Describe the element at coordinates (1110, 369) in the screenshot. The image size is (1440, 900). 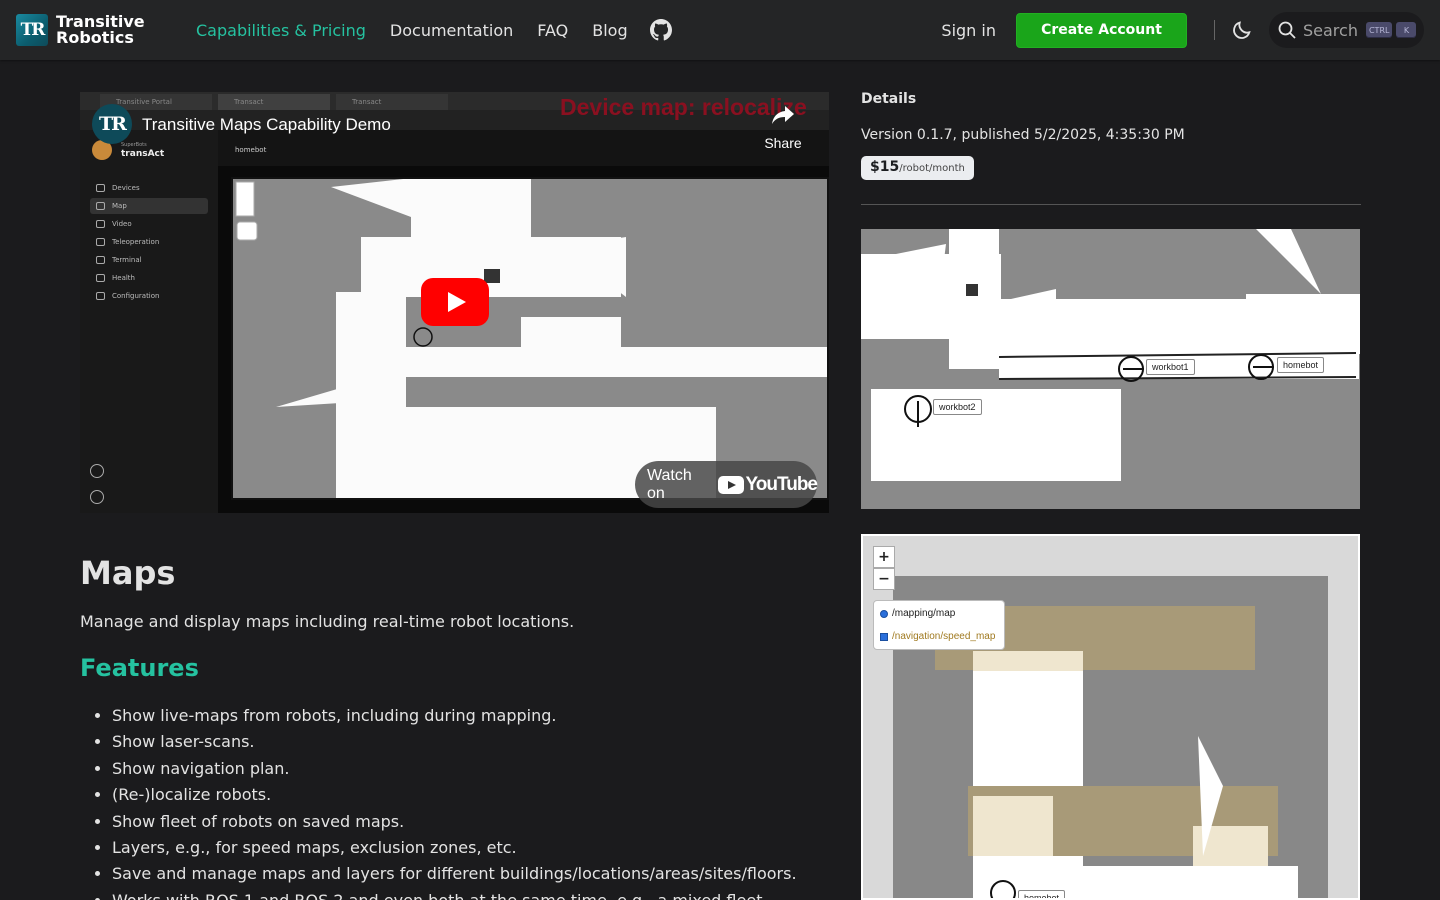
I see `fleet-map-screenshot: workbot1 homebot workbot2` at that location.